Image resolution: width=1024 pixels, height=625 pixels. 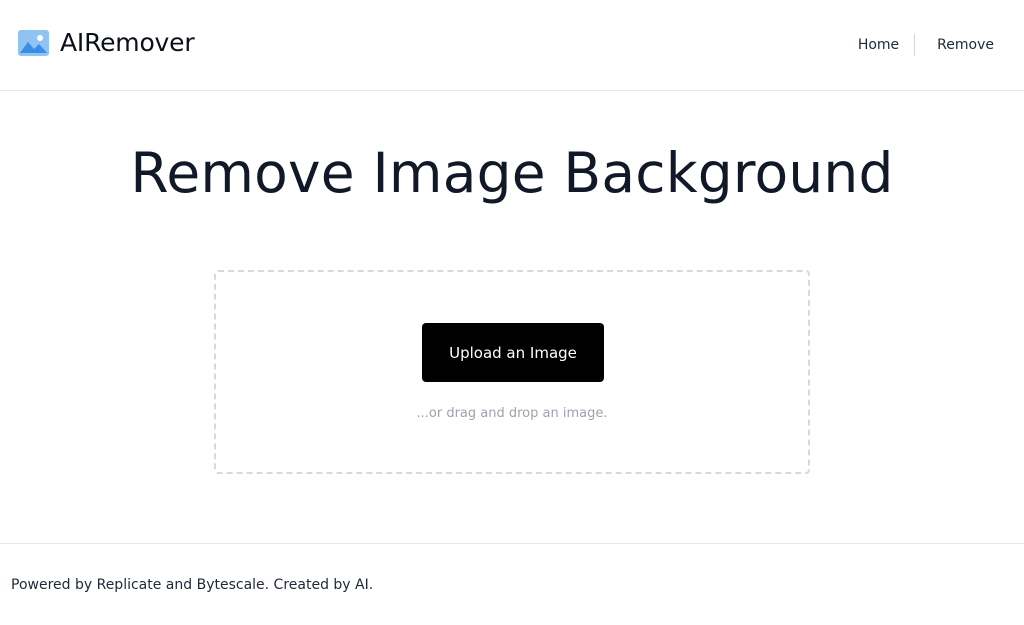 I want to click on brand-name: AIRemover, so click(x=127, y=42).